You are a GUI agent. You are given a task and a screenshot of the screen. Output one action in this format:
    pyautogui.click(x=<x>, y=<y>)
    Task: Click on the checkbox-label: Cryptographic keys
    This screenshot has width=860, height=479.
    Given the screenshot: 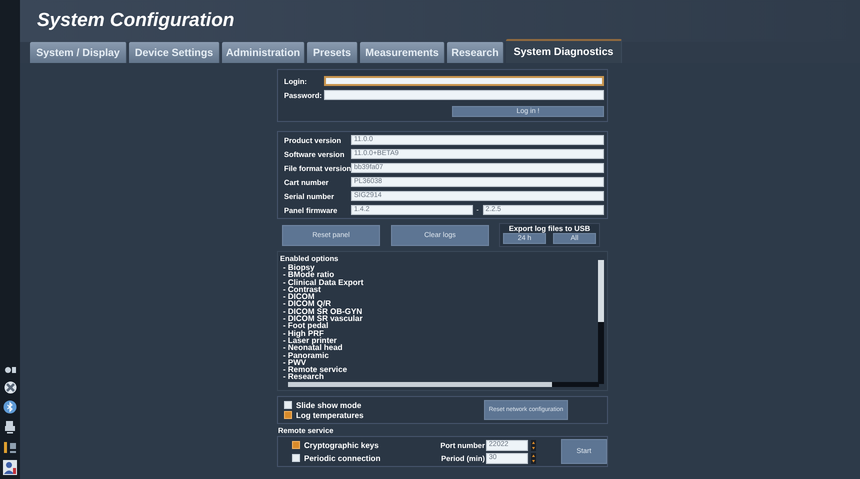 What is the action you would take?
    pyautogui.click(x=341, y=445)
    